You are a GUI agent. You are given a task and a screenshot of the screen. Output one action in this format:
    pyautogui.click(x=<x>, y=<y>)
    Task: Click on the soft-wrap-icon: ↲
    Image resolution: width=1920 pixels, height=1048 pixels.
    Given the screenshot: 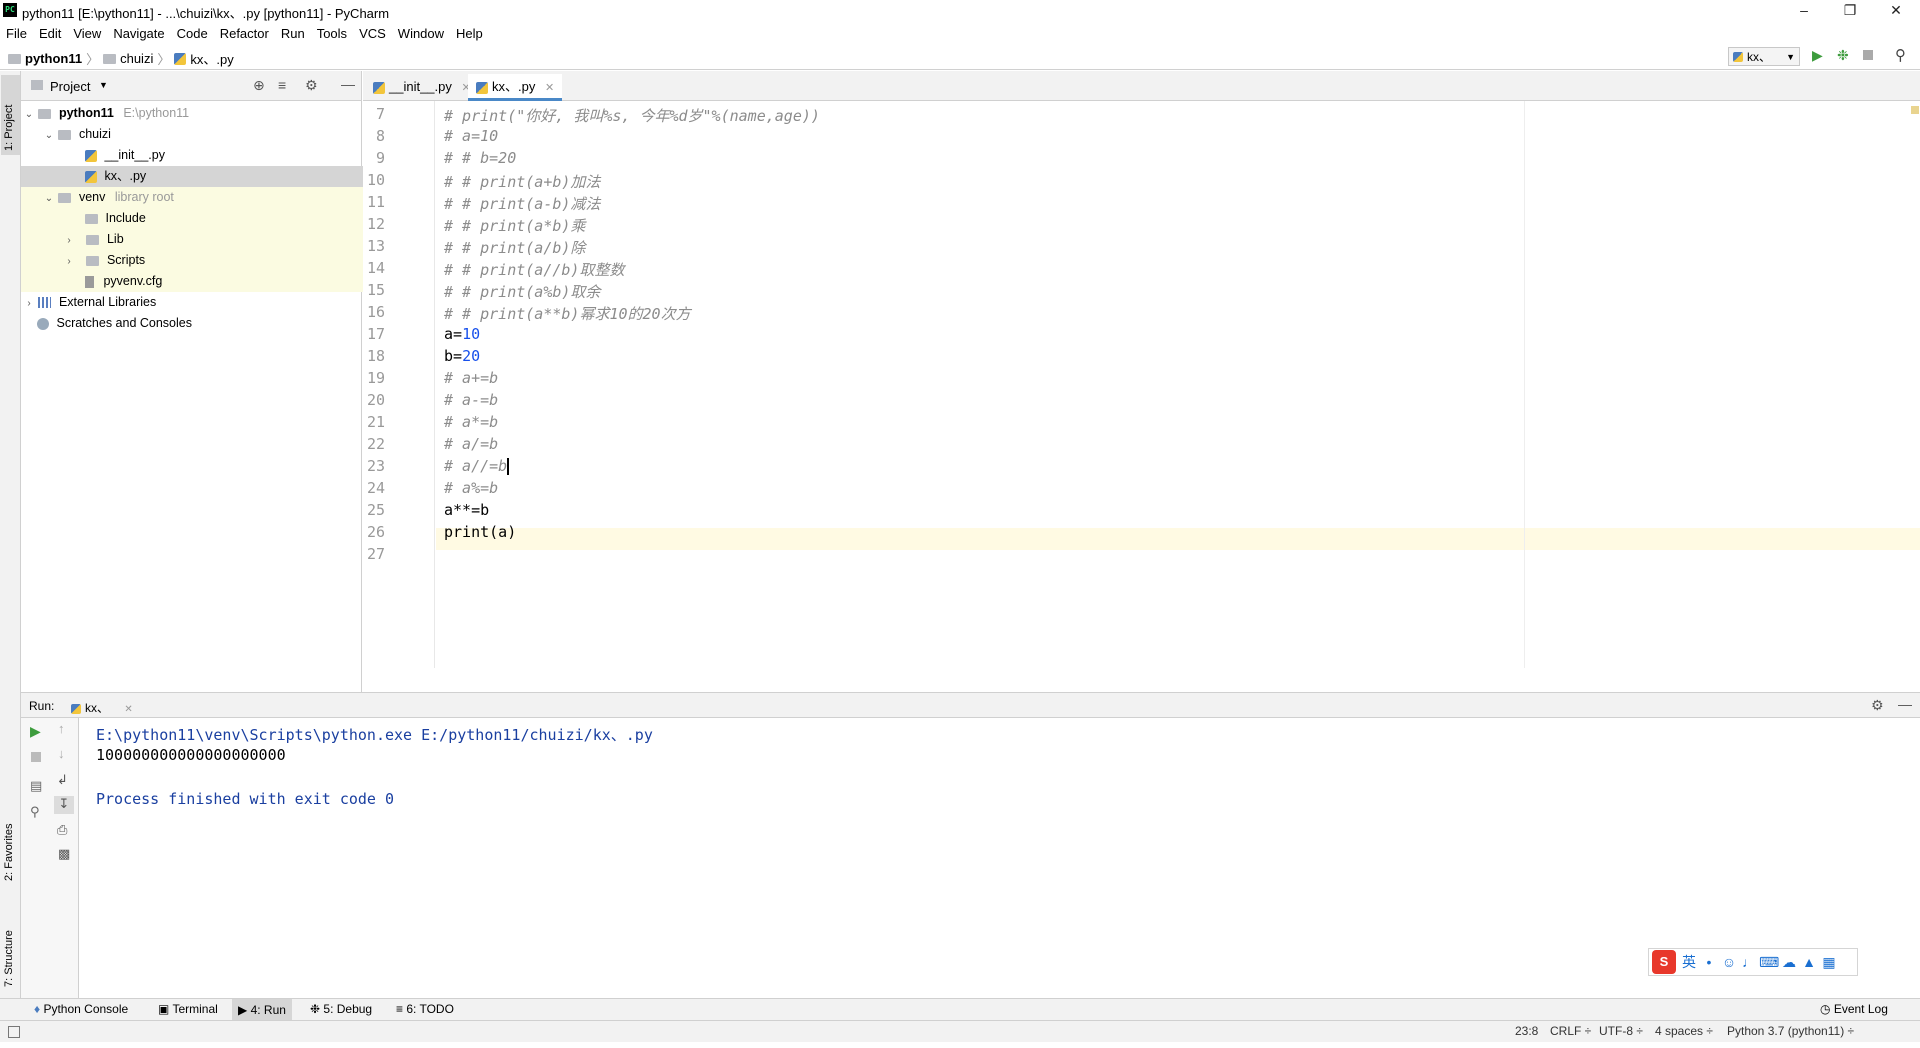 What is the action you would take?
    pyautogui.click(x=62, y=780)
    